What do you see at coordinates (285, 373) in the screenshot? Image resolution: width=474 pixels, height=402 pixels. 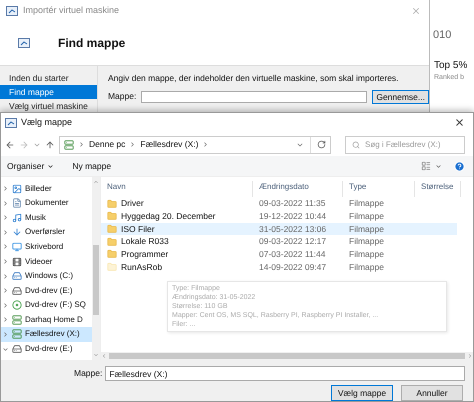 I see `folder-name-field: Fællesdrev (X:)` at bounding box center [285, 373].